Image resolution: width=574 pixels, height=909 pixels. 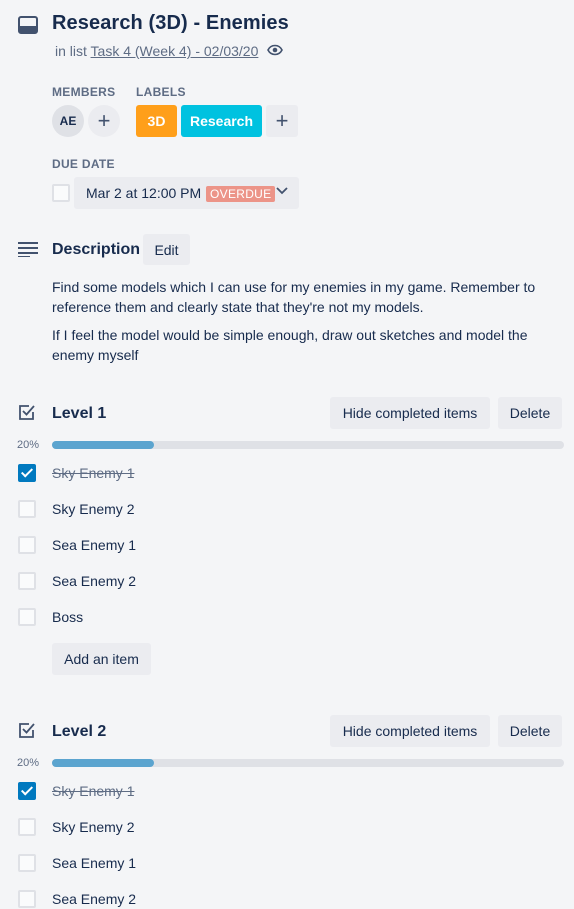 What do you see at coordinates (61, 193) in the screenshot?
I see `due-complete-checkbox` at bounding box center [61, 193].